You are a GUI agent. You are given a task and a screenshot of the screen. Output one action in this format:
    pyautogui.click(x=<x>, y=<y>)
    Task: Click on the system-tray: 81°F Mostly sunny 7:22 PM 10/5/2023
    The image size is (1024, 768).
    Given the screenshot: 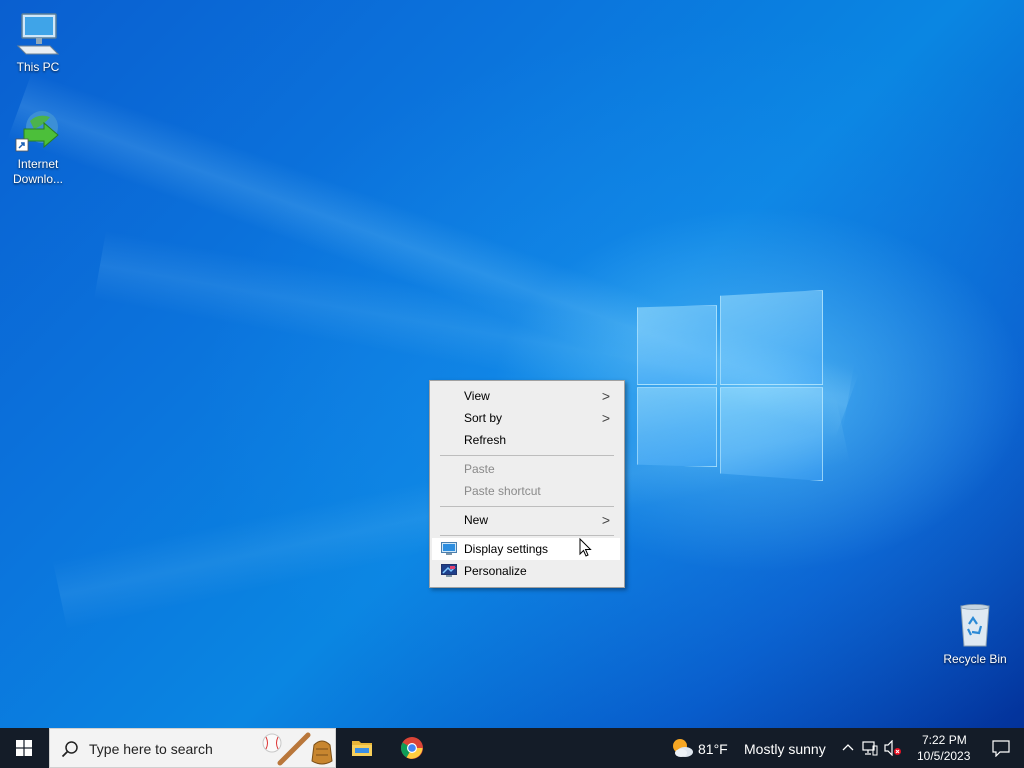 What is the action you would take?
    pyautogui.click(x=839, y=748)
    